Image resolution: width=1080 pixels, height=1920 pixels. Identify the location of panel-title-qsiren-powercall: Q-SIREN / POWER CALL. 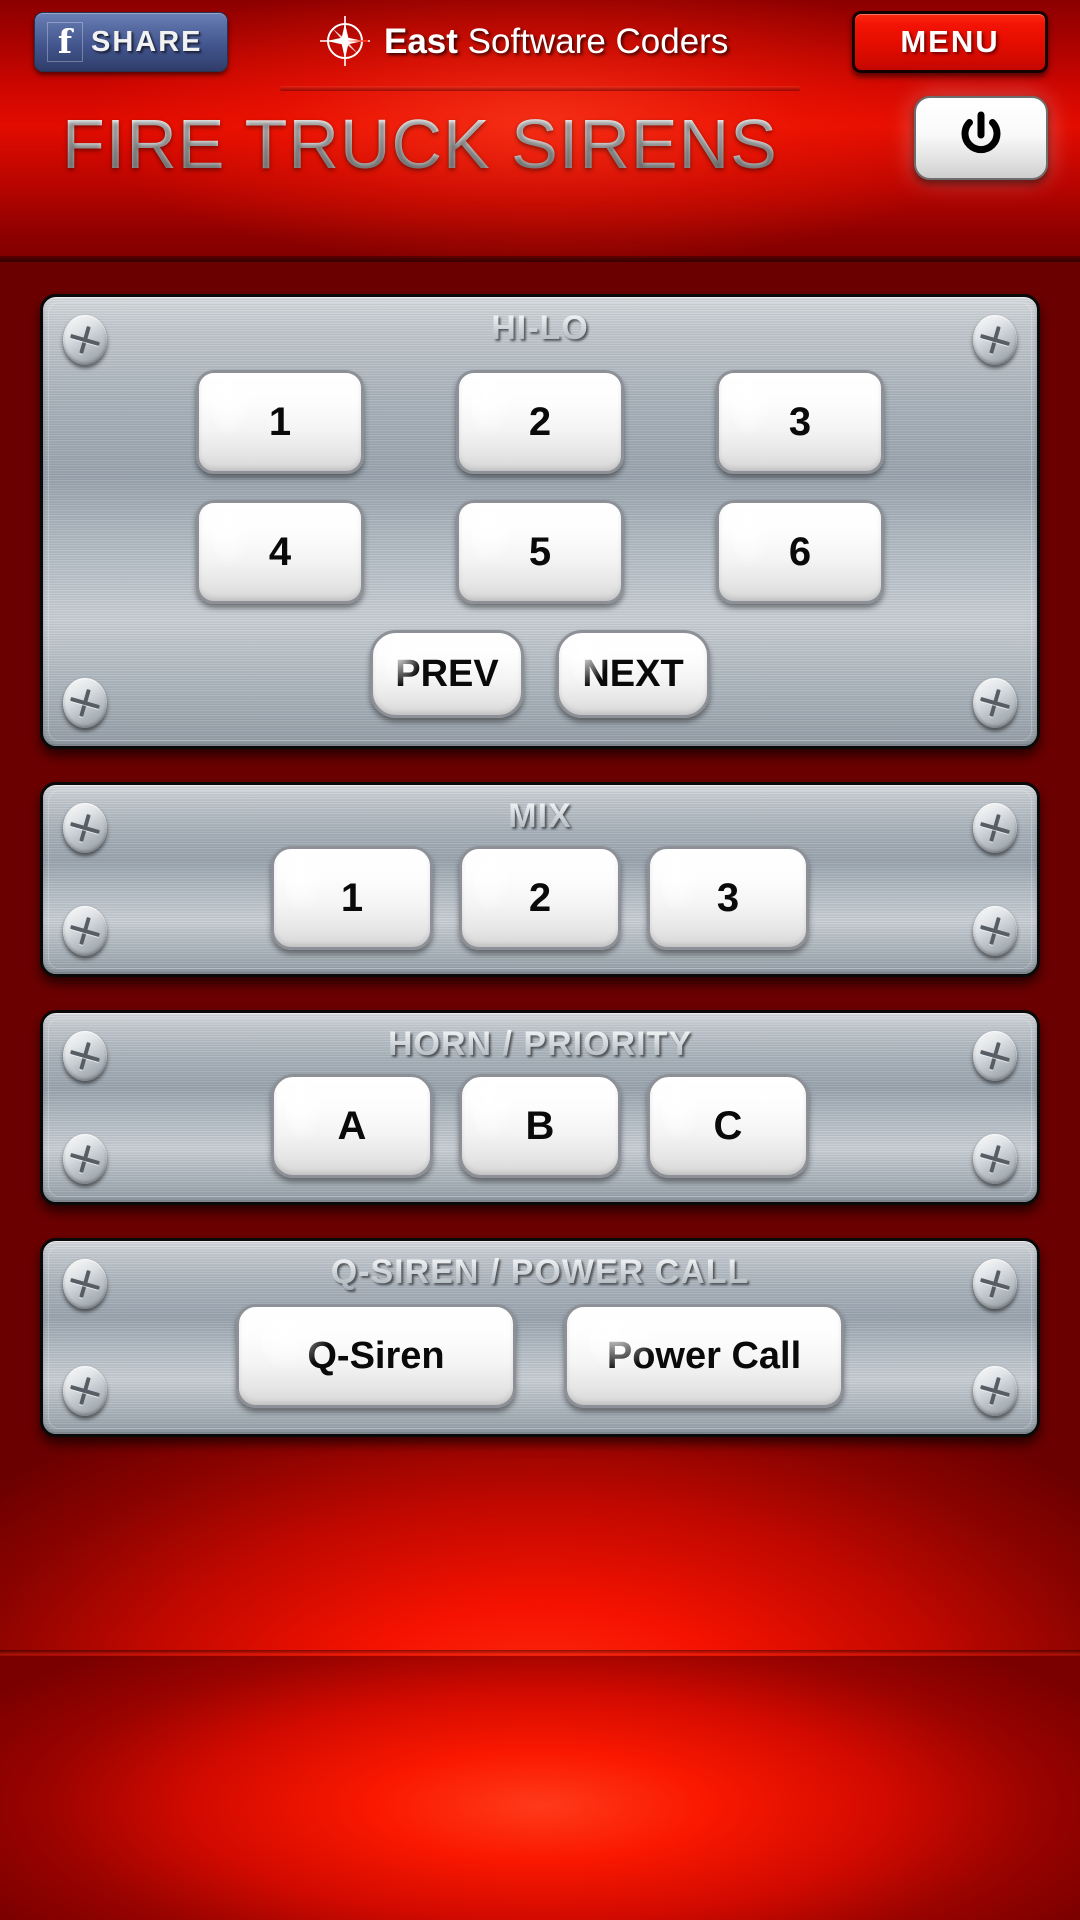
(540, 1268).